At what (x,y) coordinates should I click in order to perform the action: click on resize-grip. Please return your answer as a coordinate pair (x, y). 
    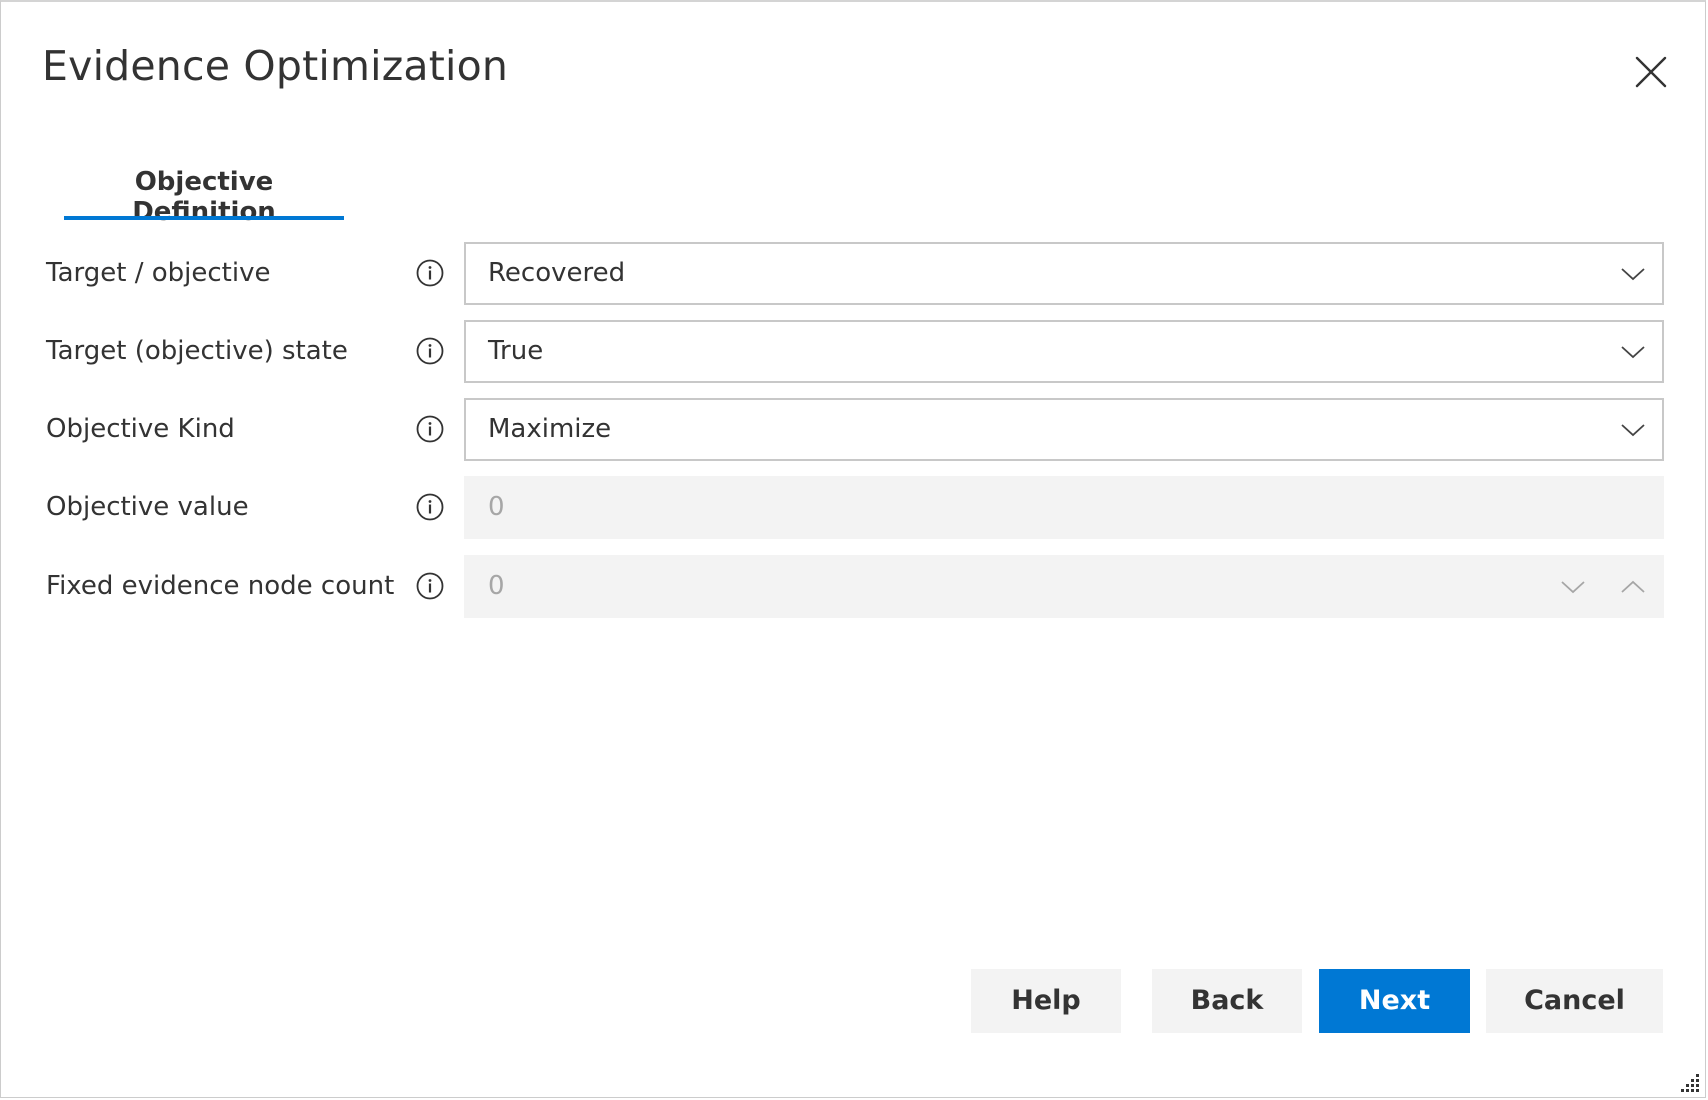
    Looking at the image, I should click on (1690, 1082).